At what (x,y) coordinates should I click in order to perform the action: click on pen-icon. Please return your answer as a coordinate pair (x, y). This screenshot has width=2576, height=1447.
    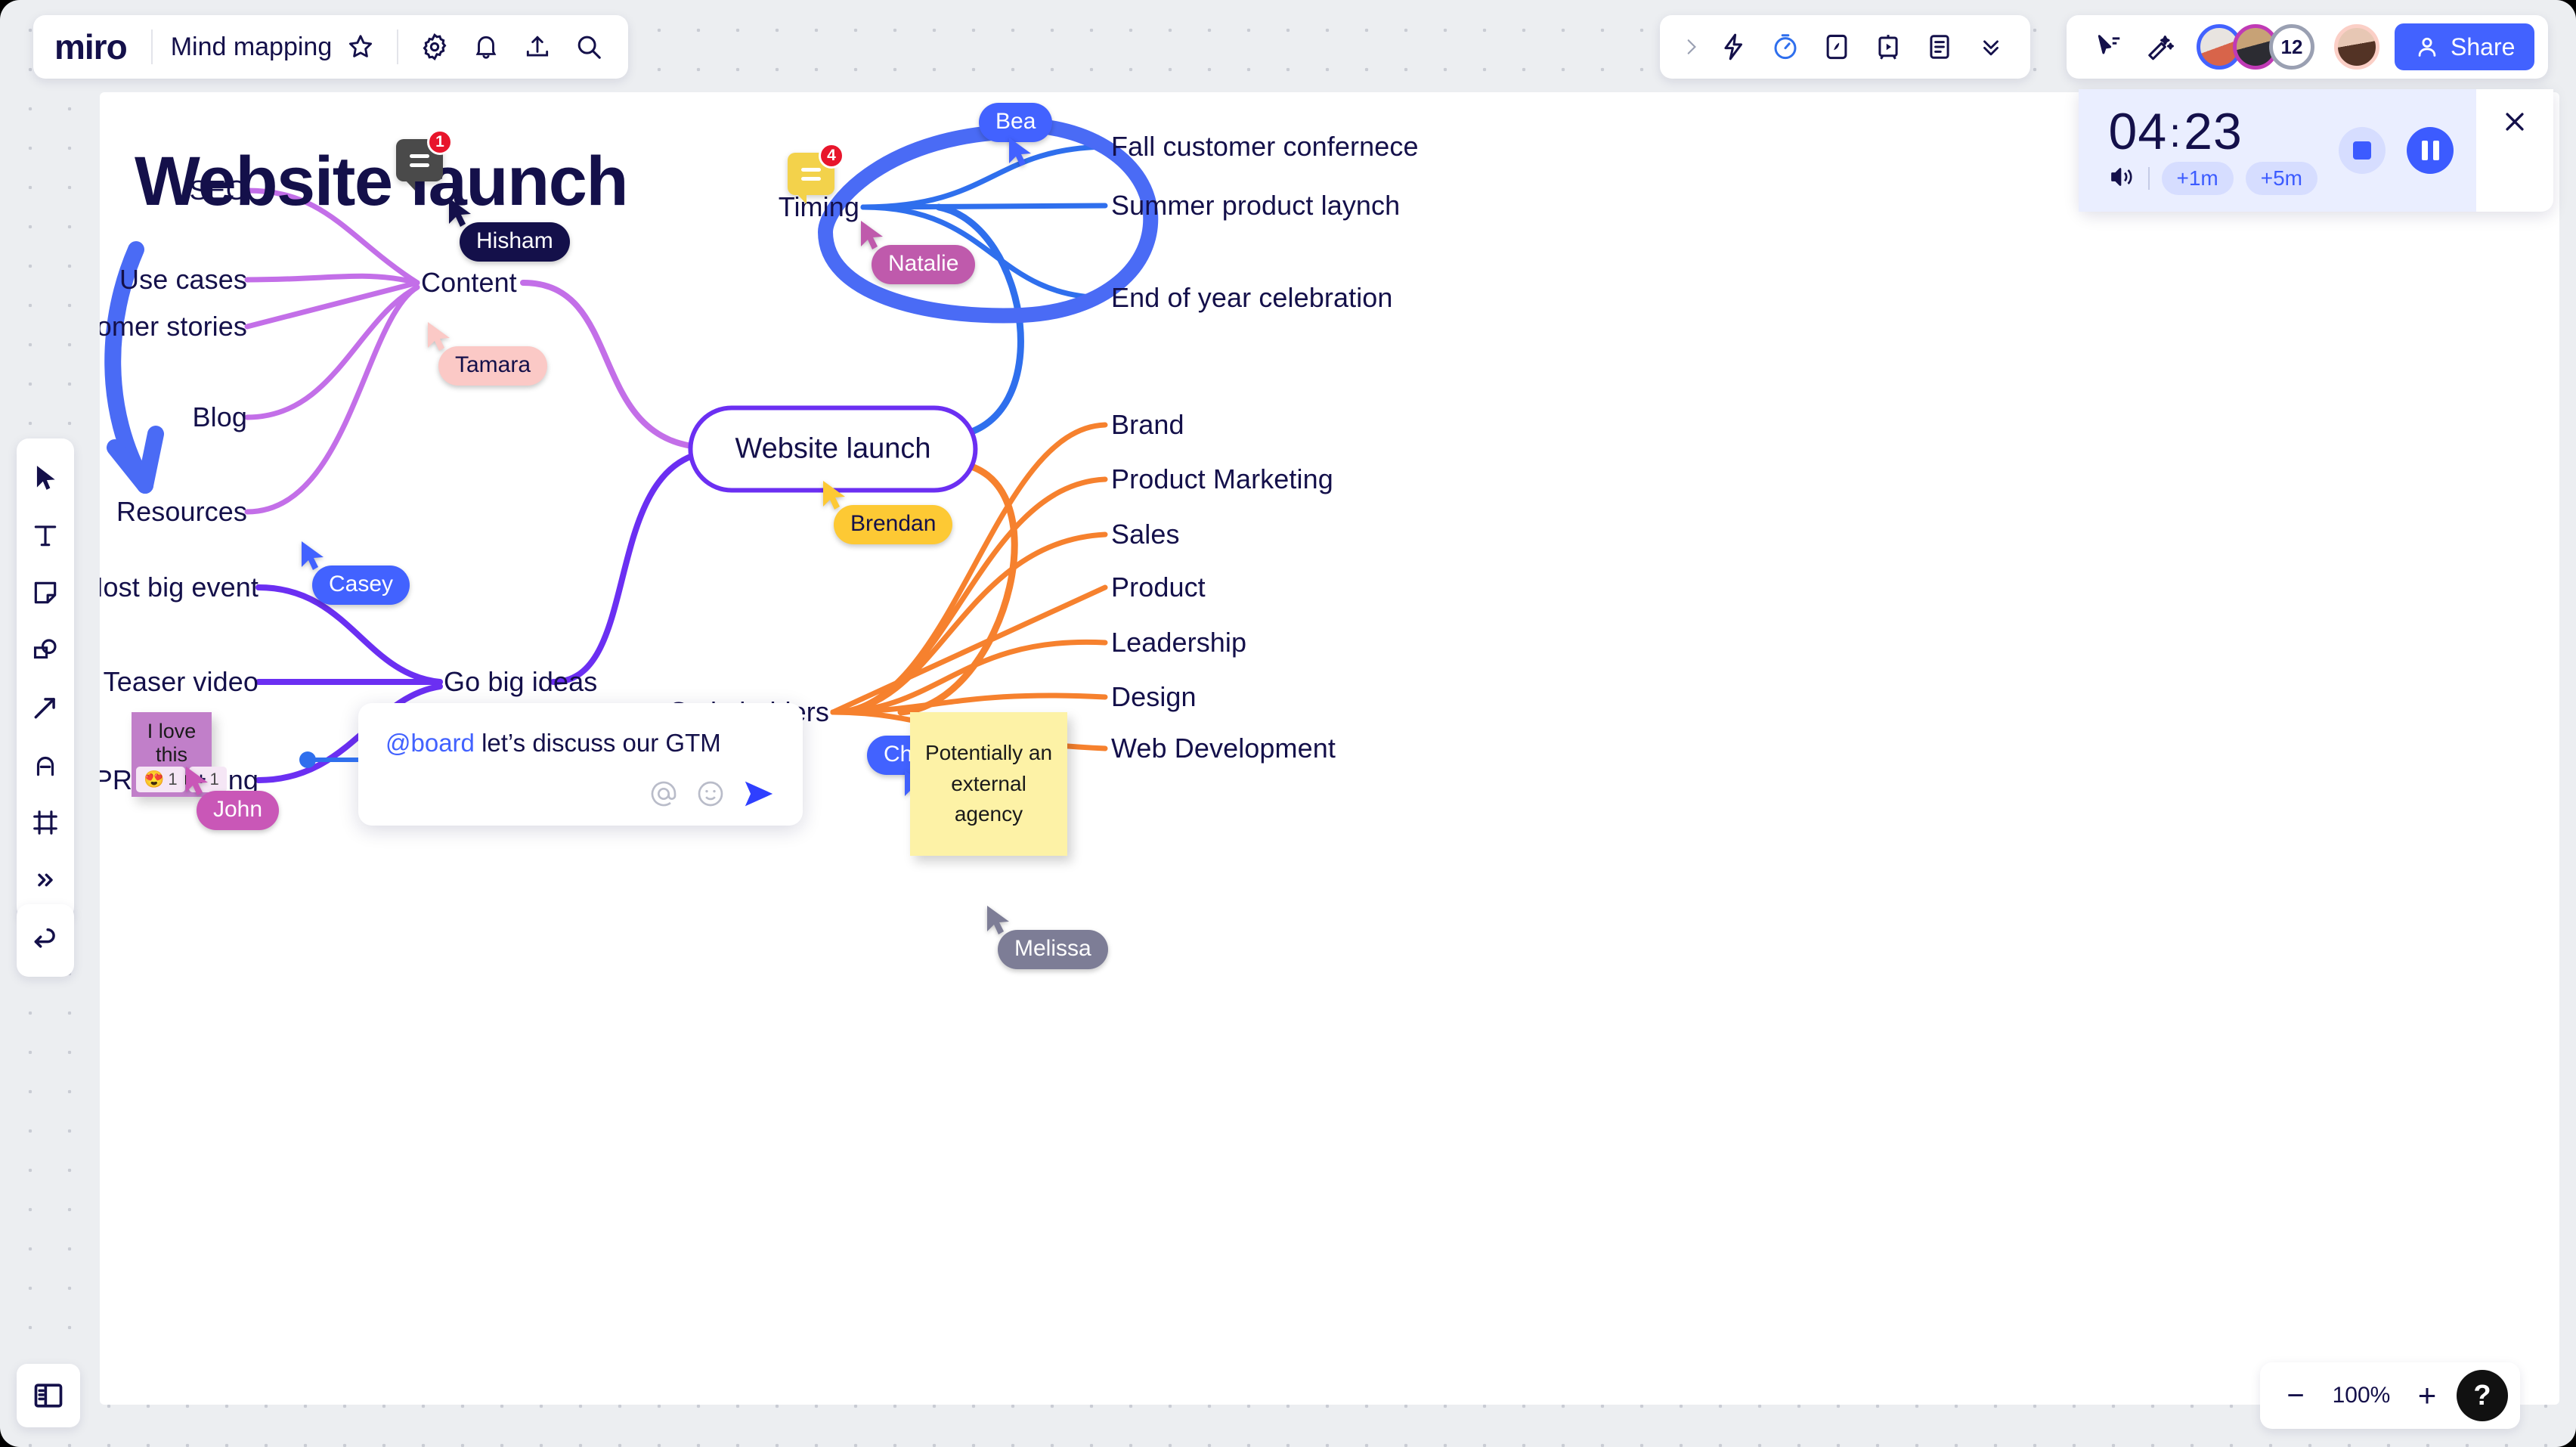
    Looking at the image, I should click on (45, 765).